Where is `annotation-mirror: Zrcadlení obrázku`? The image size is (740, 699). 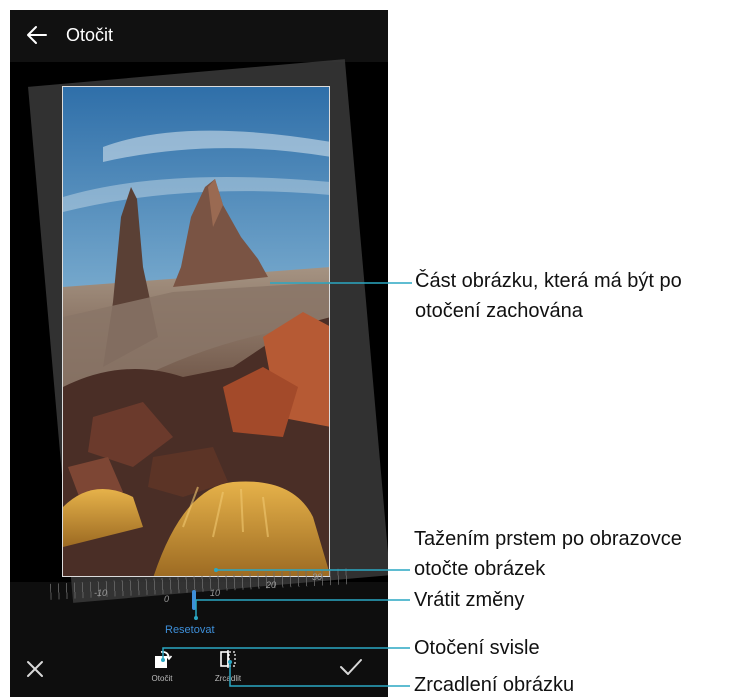 annotation-mirror: Zrcadlení obrázku is located at coordinates (494, 685).